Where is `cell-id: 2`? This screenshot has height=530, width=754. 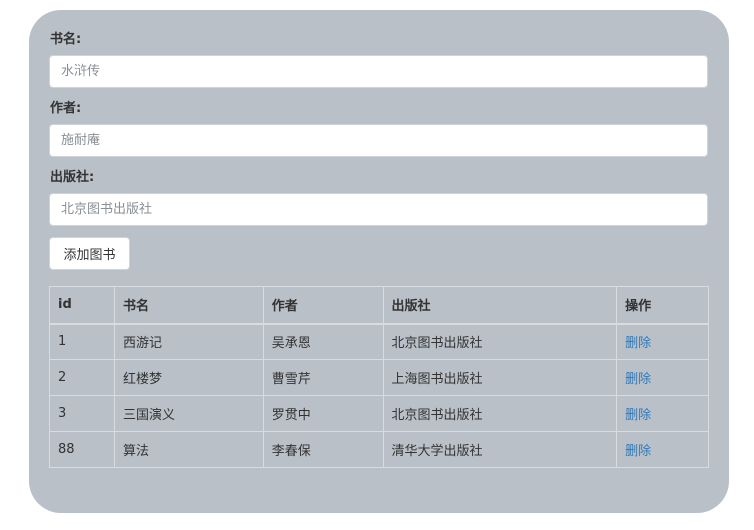
cell-id: 2 is located at coordinates (82, 377).